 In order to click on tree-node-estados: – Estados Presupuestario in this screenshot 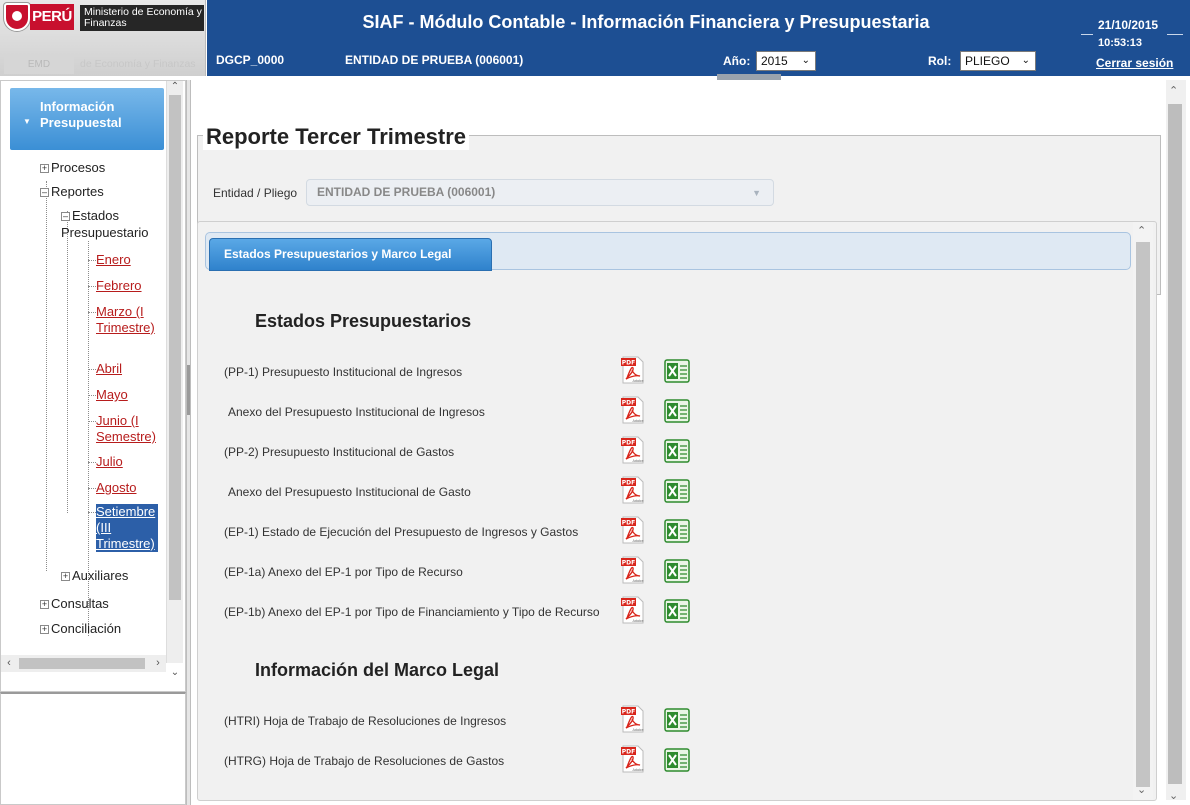, I will do `click(112, 224)`.